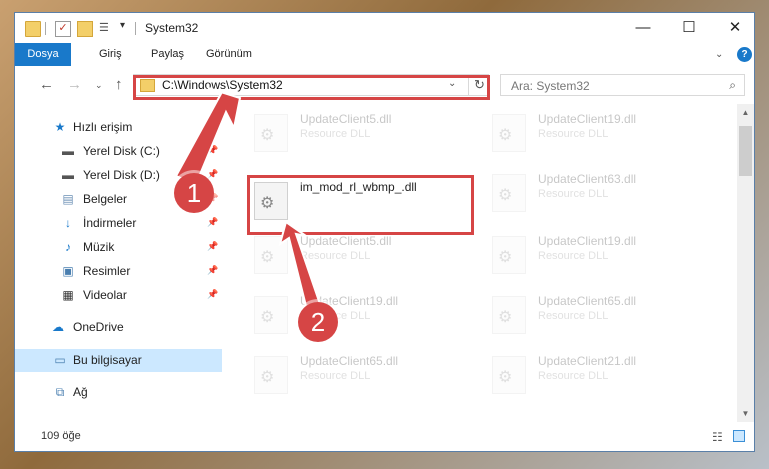 The image size is (769, 469). I want to click on large-icons-view-icon, so click(739, 436).